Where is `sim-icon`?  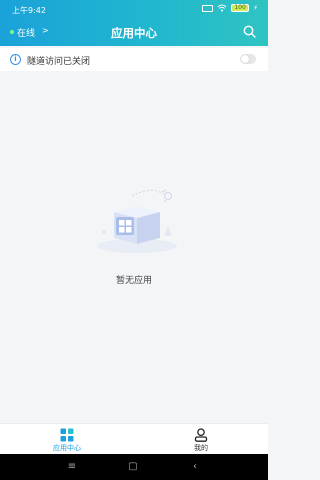 sim-icon is located at coordinates (208, 8).